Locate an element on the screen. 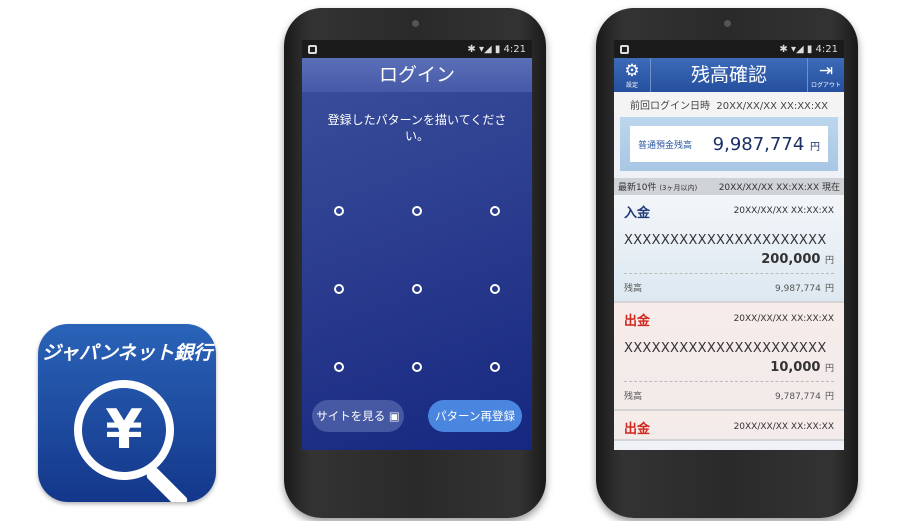 The height and width of the screenshot is (521, 910). gear-icon: ⚙ is located at coordinates (632, 71).